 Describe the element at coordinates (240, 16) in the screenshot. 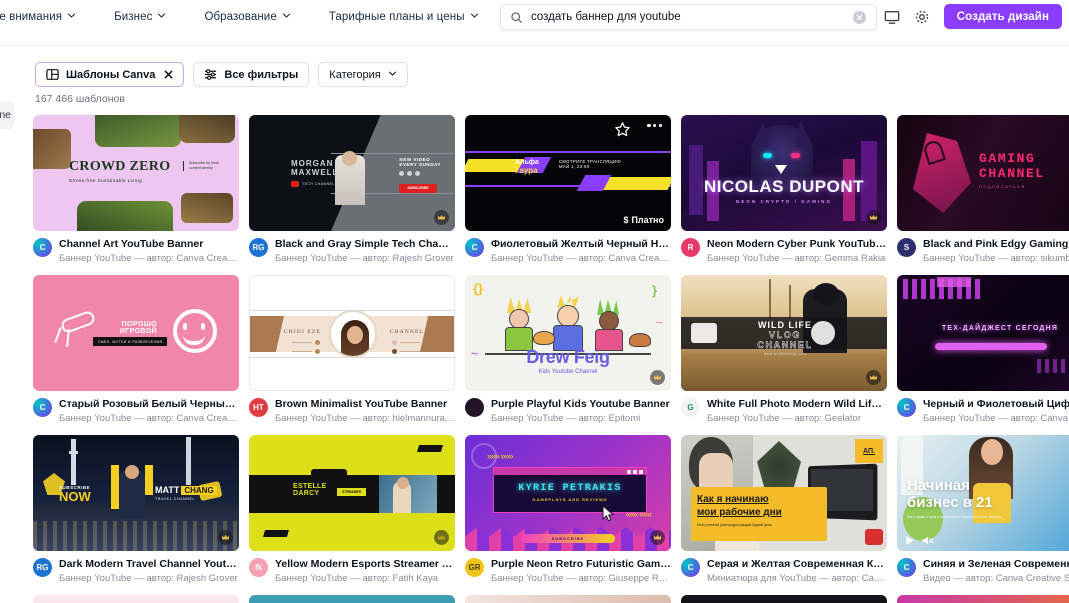

I see `nav-item-label: Образование` at that location.